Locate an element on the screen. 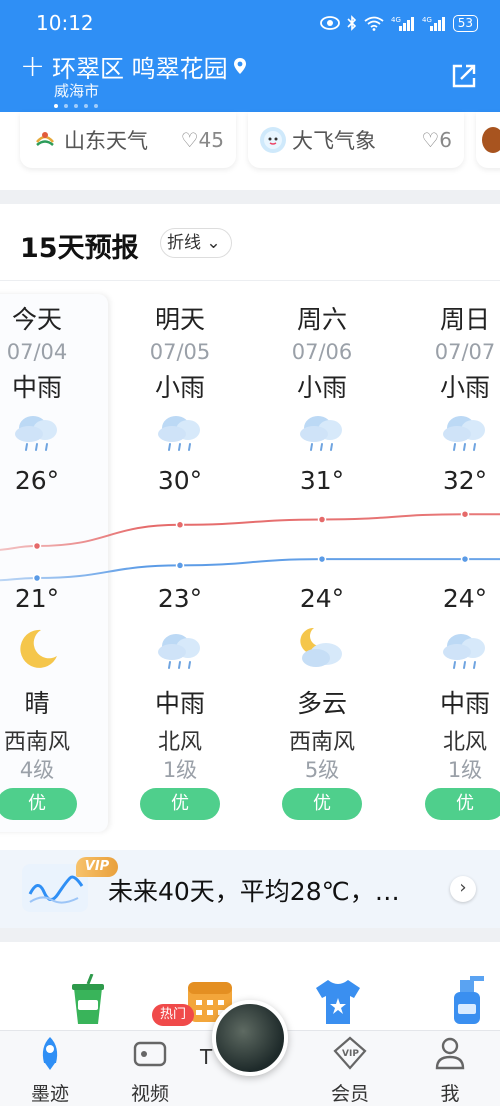 This screenshot has width=500, height=1106. source-chip-partial is located at coordinates (488, 140).